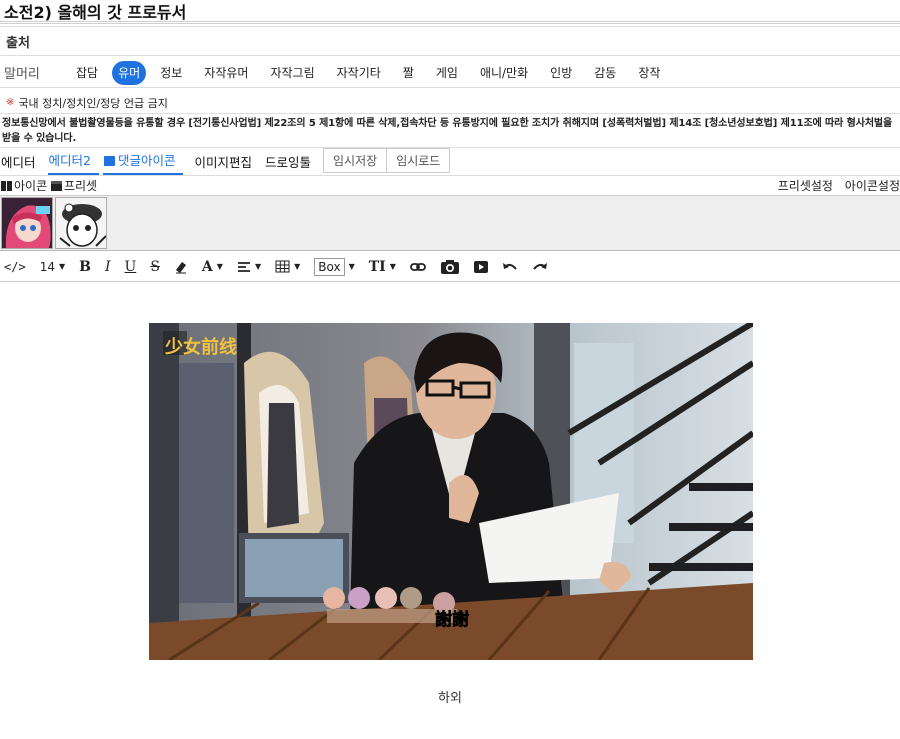 The width and height of the screenshot is (900, 739). Describe the element at coordinates (6, 186) in the screenshot. I see `gift-icon` at that location.